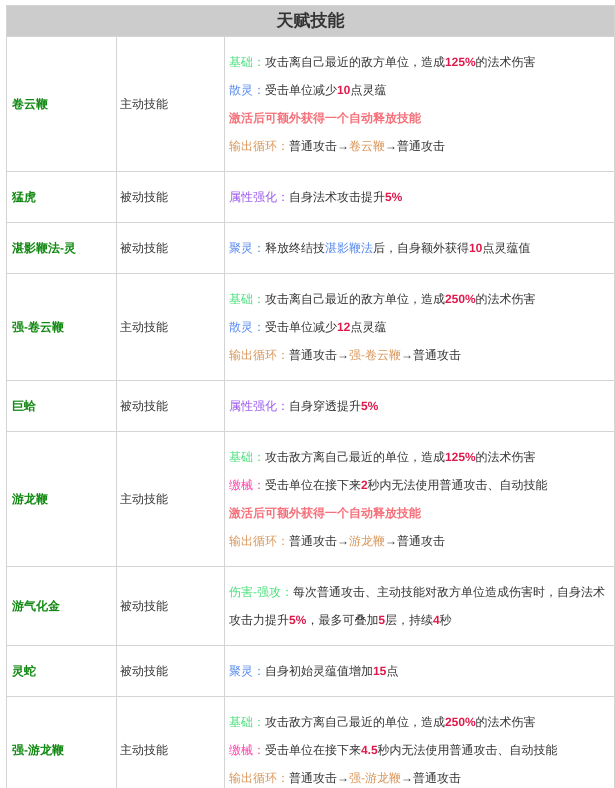  What do you see at coordinates (383, 722) in the screenshot?
I see `skill-description: 基础：攻击敌方离自己最近的单位，造成250%的法术伤害` at bounding box center [383, 722].